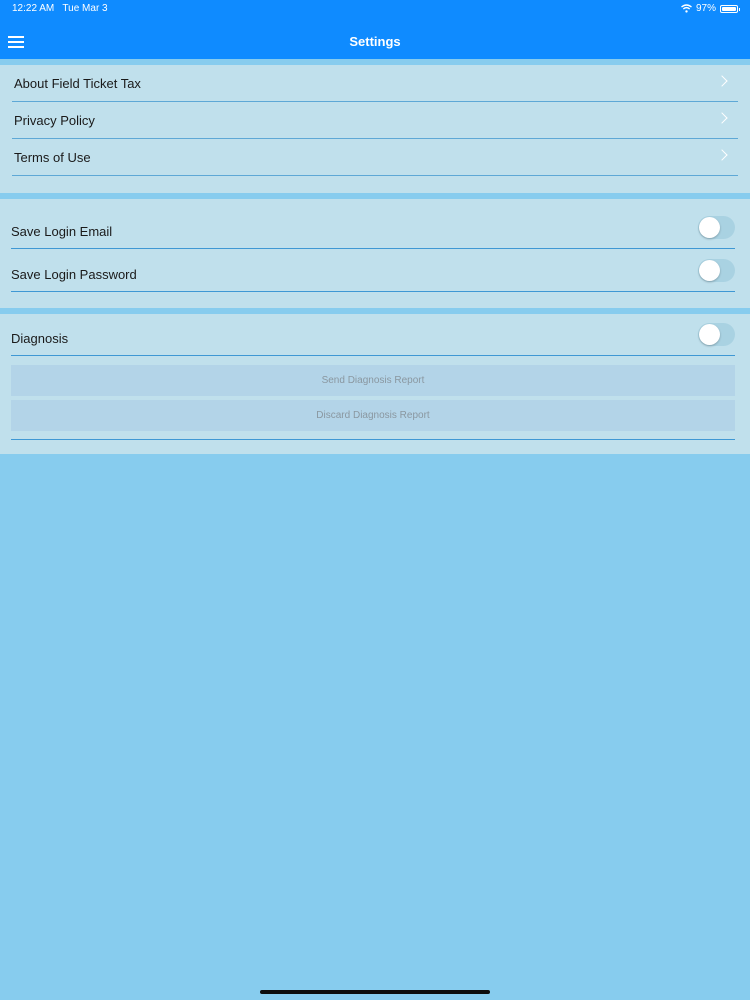  I want to click on home-indicator, so click(375, 992).